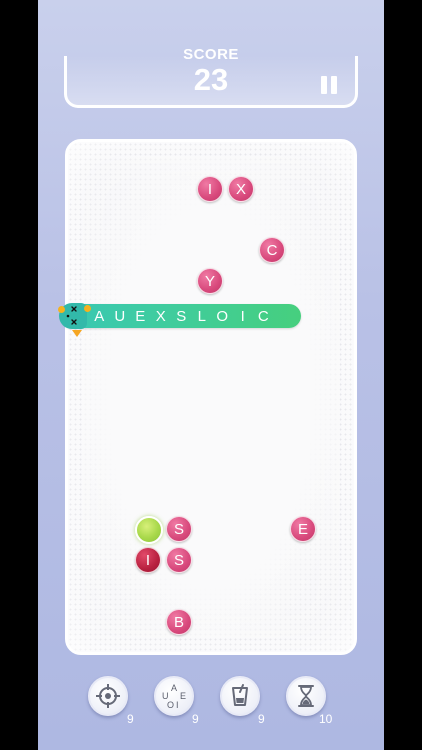 The image size is (422, 750). What do you see at coordinates (174, 688) in the screenshot?
I see `vowel-glyph: A` at bounding box center [174, 688].